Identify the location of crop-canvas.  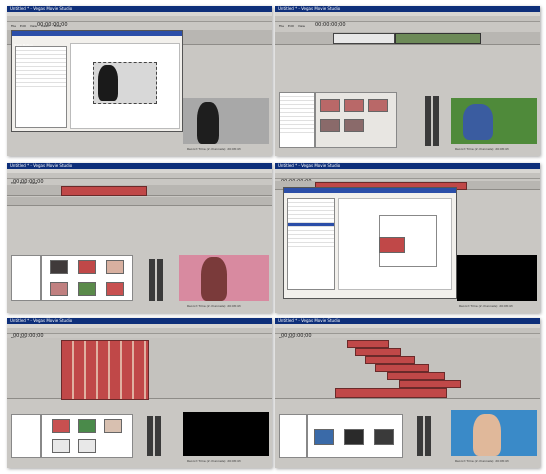
(395, 244).